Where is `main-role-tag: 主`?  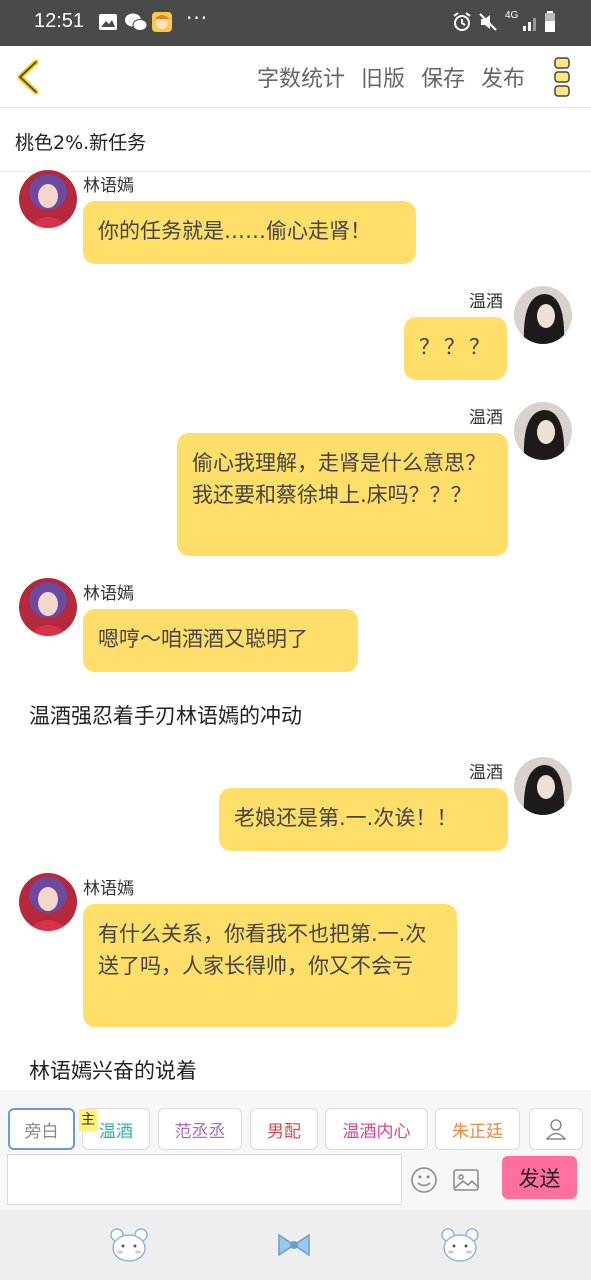
main-role-tag: 主 is located at coordinates (88, 1120).